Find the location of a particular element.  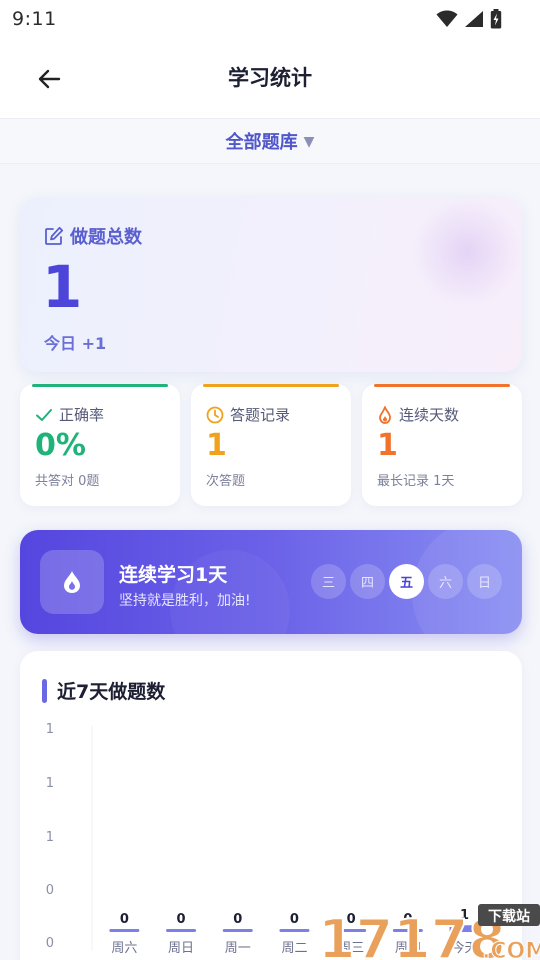

records-accent-bar is located at coordinates (271, 385).